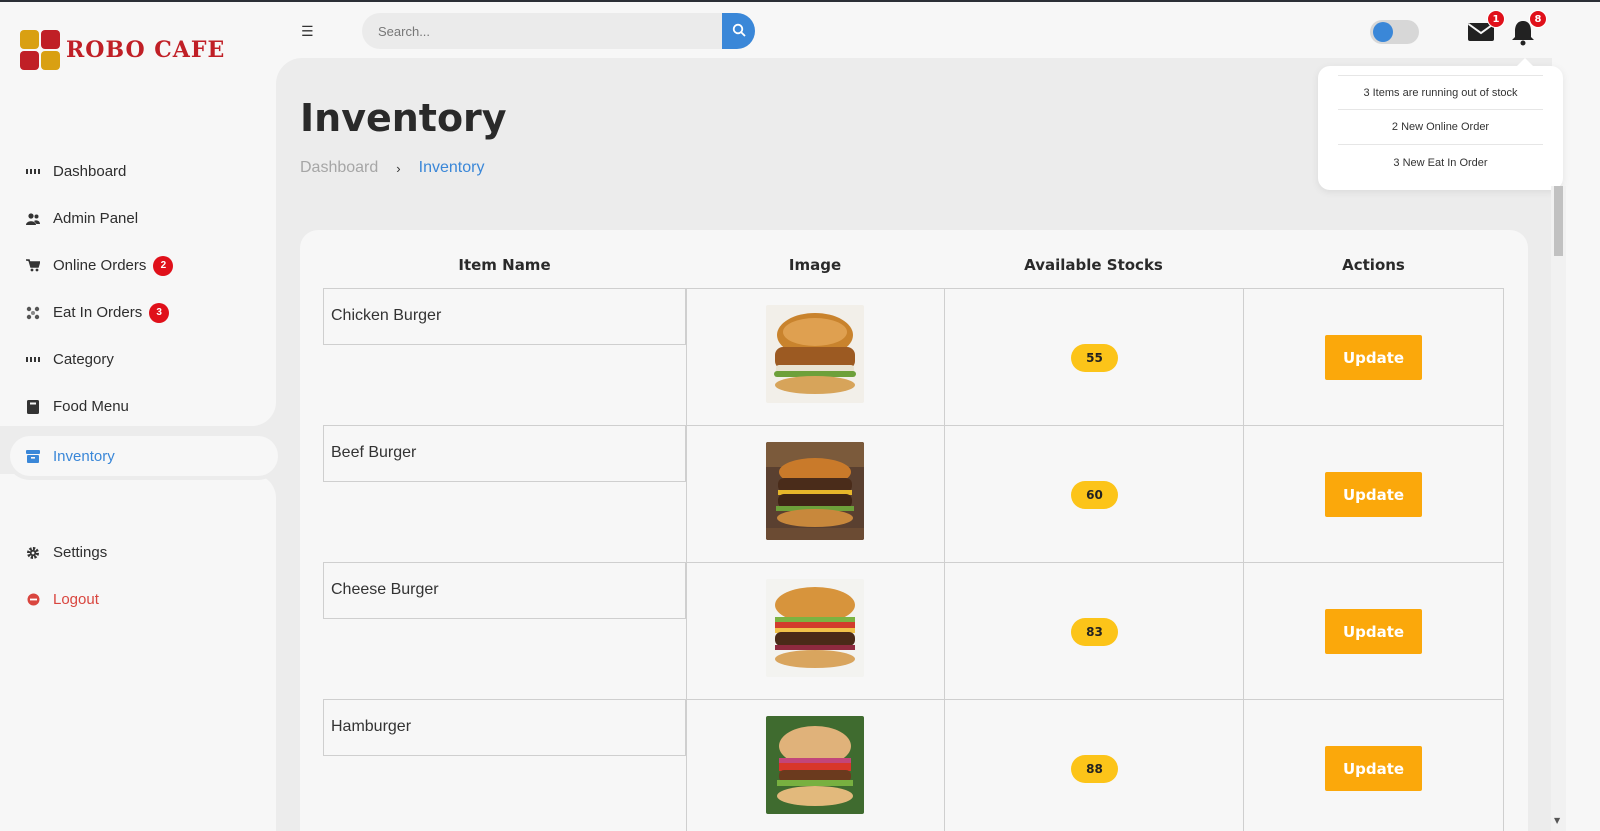 The width and height of the screenshot is (1600, 831). I want to click on breadcrumb-home-link: Dashboard, so click(339, 168).